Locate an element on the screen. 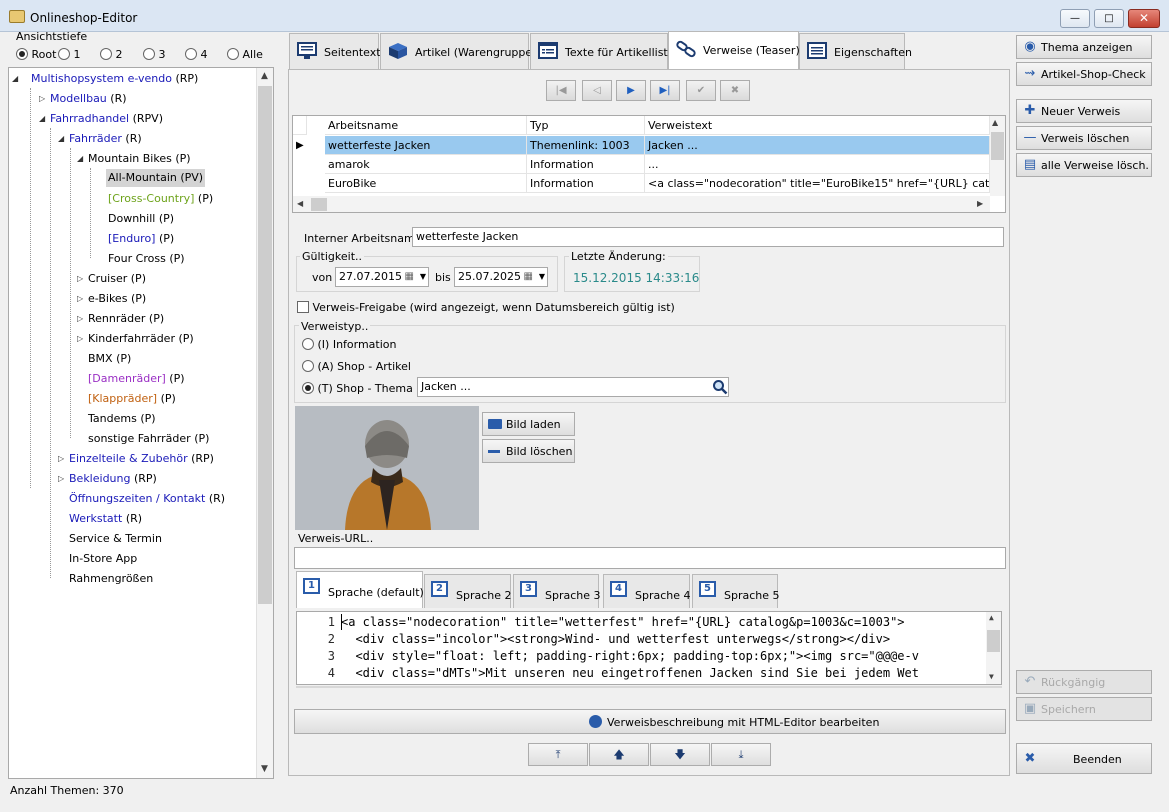  move-down-icon: 🡇 is located at coordinates (680, 754).